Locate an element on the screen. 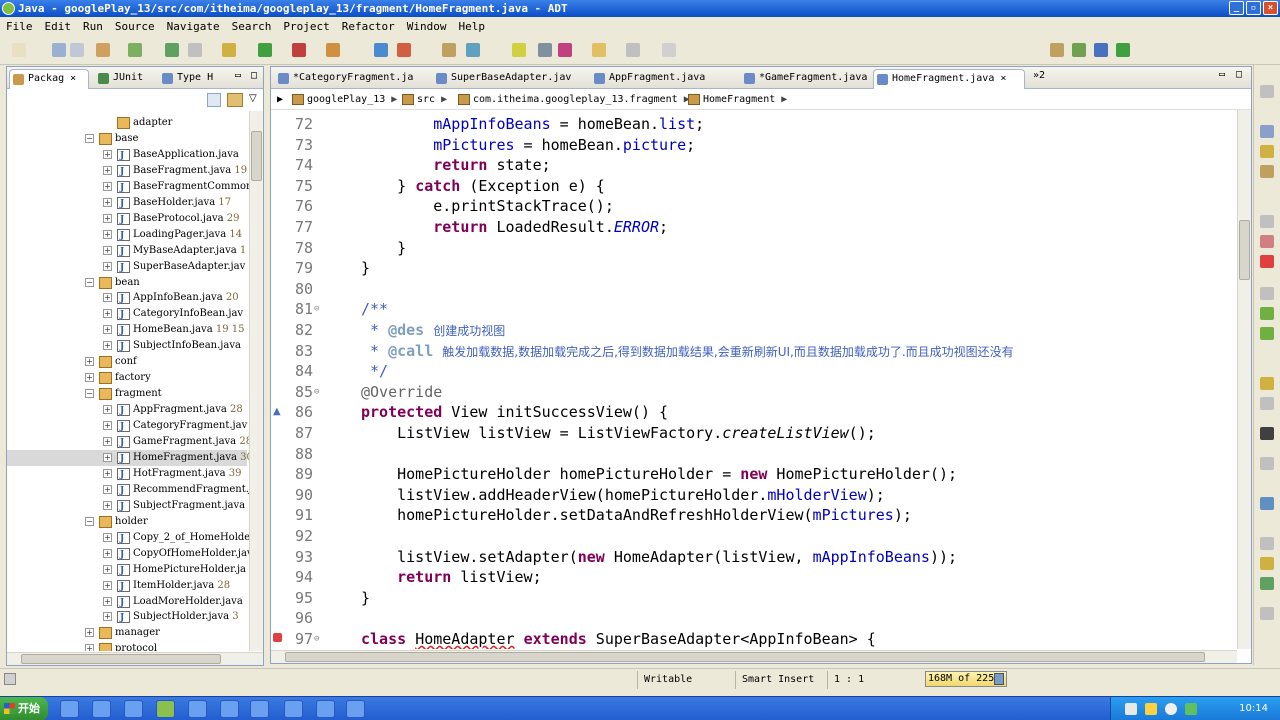  tree-item: + SuperBaseAdapter.jav is located at coordinates (127, 267).